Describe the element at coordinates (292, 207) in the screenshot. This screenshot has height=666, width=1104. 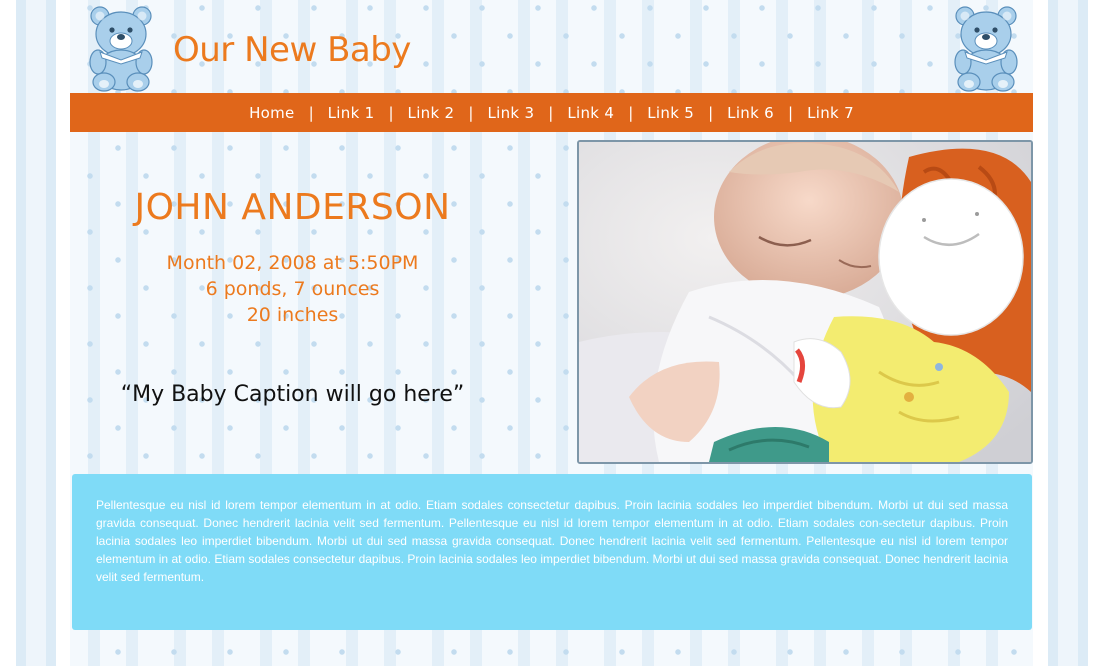
I see `baby-name: JOHN ANDERSON` at that location.